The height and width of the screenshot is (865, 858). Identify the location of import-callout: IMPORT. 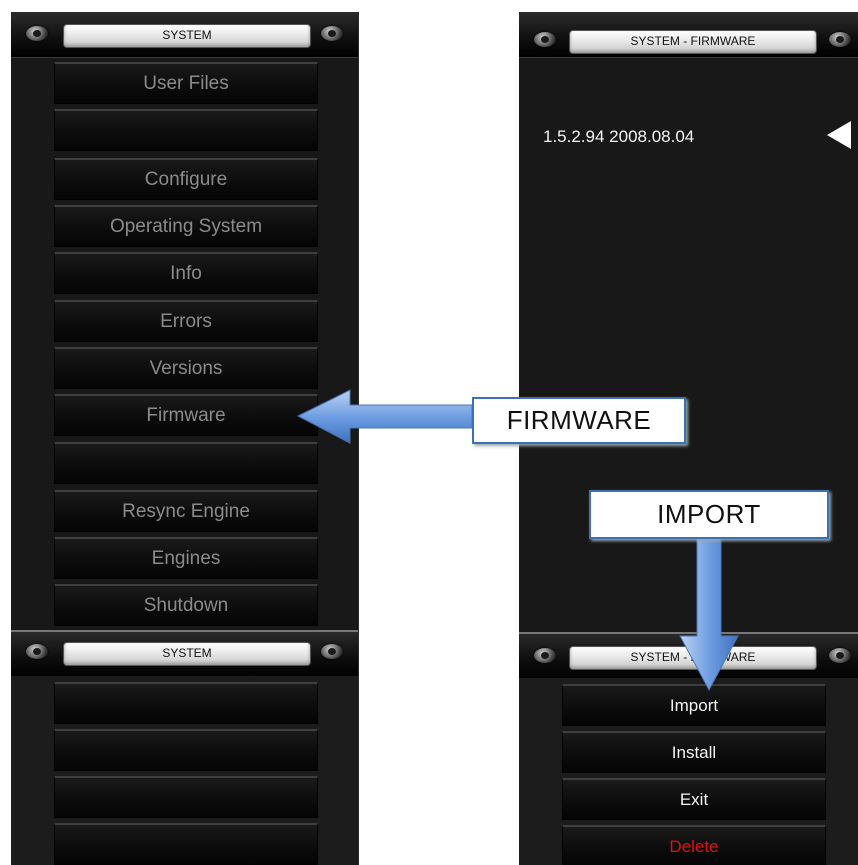
(709, 514).